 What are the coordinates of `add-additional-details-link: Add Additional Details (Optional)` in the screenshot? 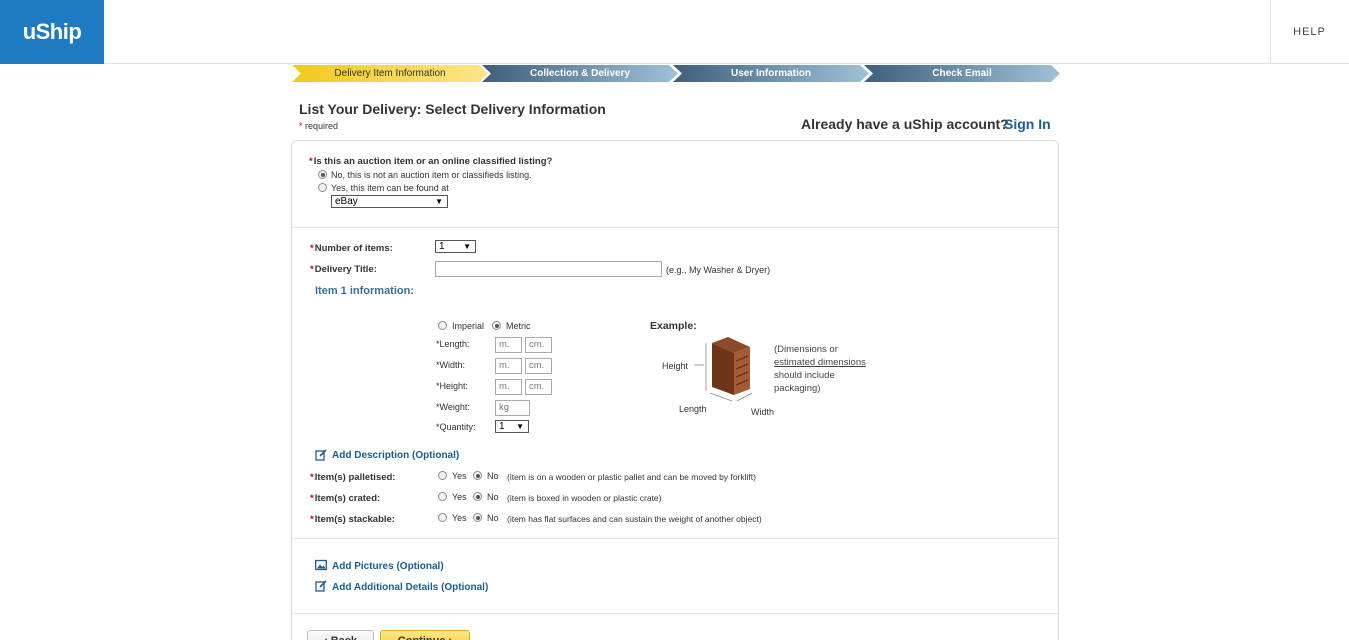 It's located at (410, 587).